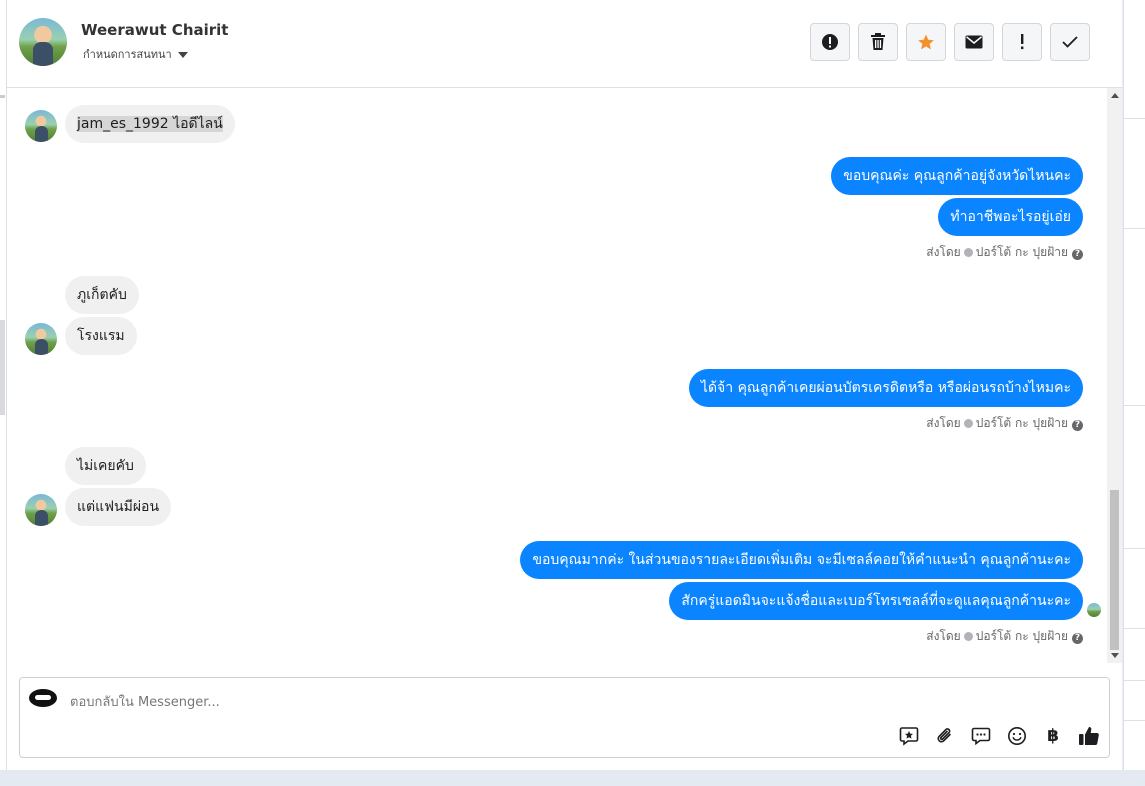 The width and height of the screenshot is (1145, 786). I want to click on paperclip-icon, so click(944, 735).